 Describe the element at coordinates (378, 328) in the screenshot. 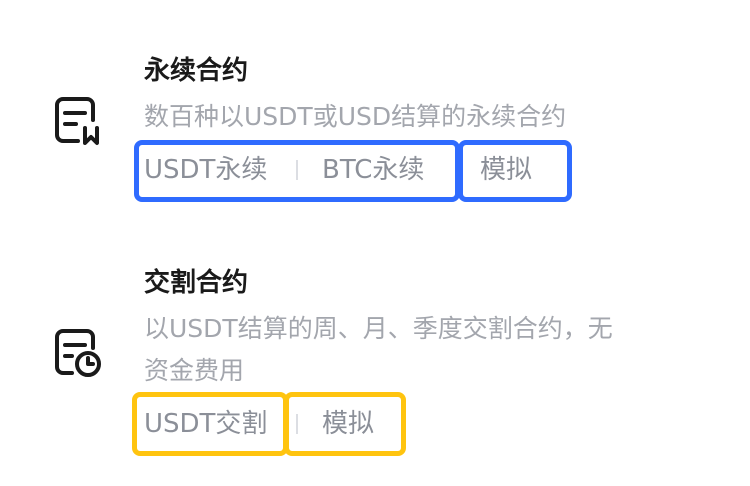

I see `delivery-description-line1: 以USDT结算的周、月、季度交割合约，无` at that location.